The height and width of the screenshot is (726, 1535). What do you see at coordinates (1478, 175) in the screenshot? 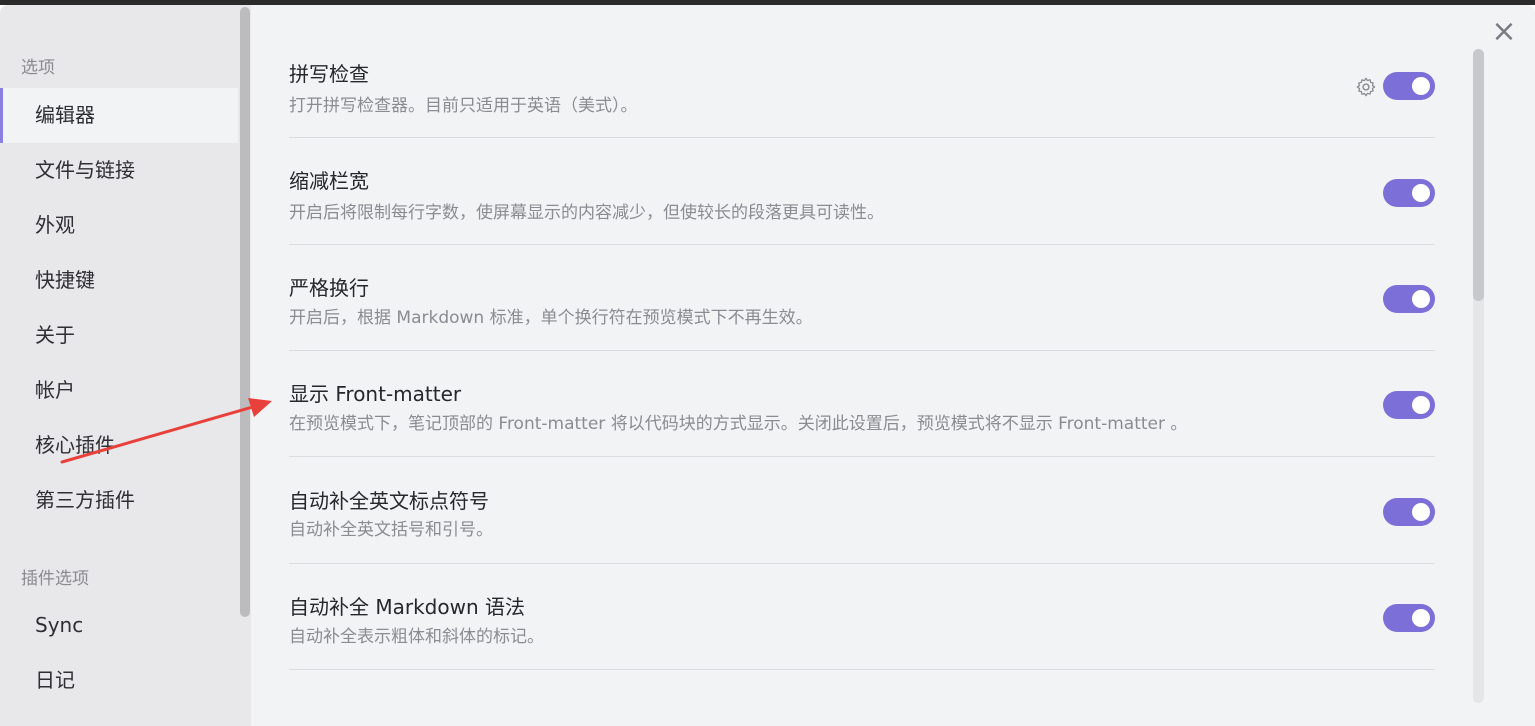
I see `content-scrollbar-thumb` at bounding box center [1478, 175].